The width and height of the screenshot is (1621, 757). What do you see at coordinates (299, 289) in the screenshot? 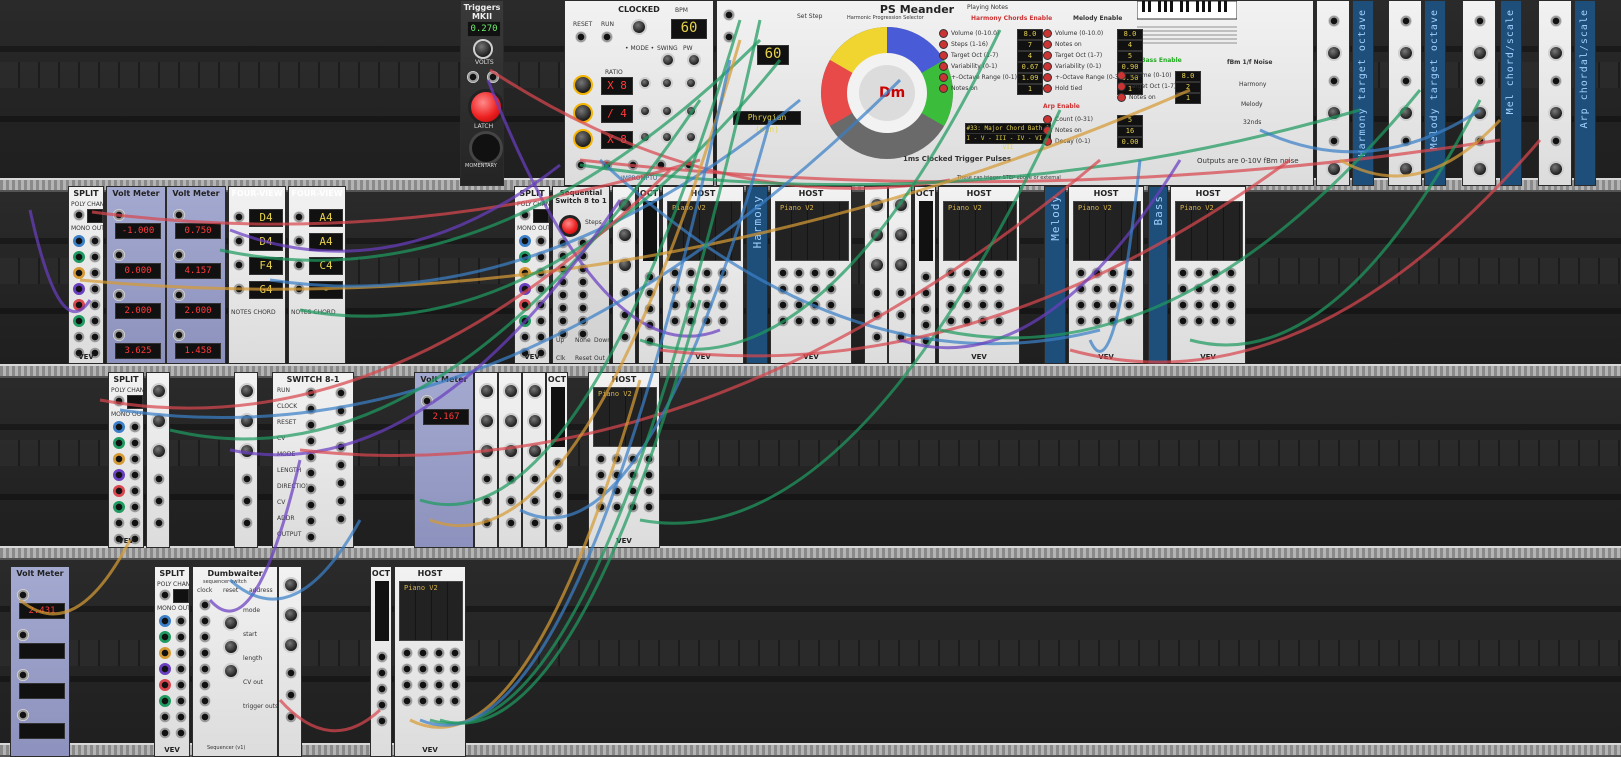
I see `note-in-jack` at bounding box center [299, 289].